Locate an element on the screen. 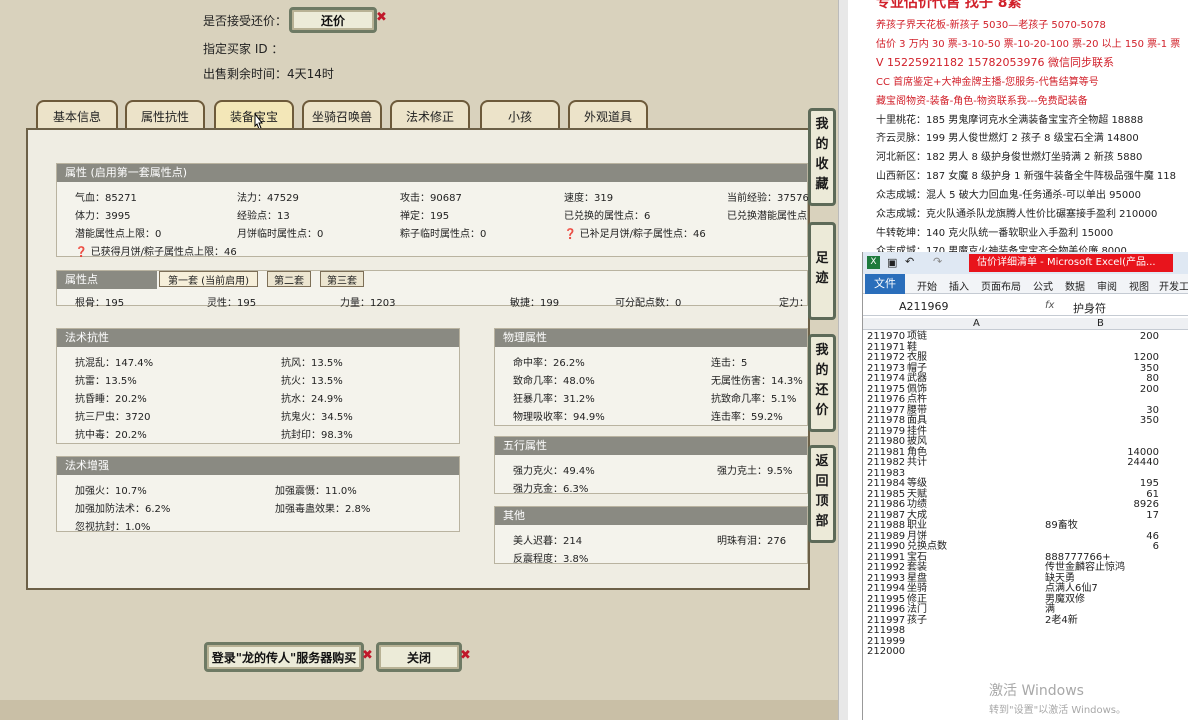 The height and width of the screenshot is (720, 1188). sheet-row: 211996 法门 满 is located at coordinates (1025, 610).